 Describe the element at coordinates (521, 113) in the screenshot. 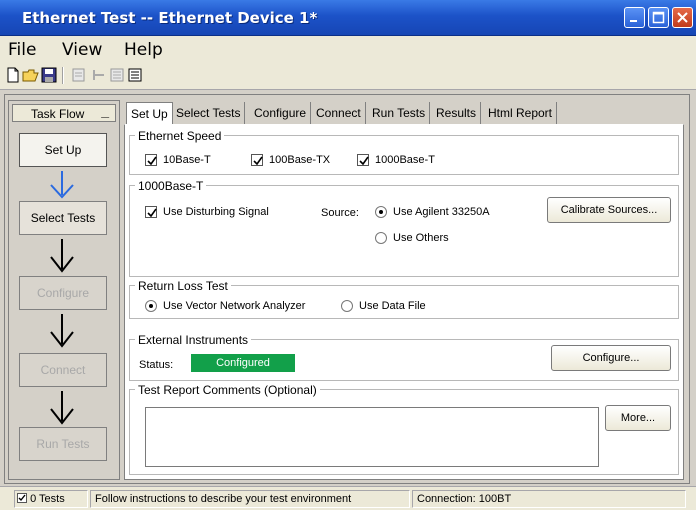

I see `tab-html-report: Html Report` at that location.